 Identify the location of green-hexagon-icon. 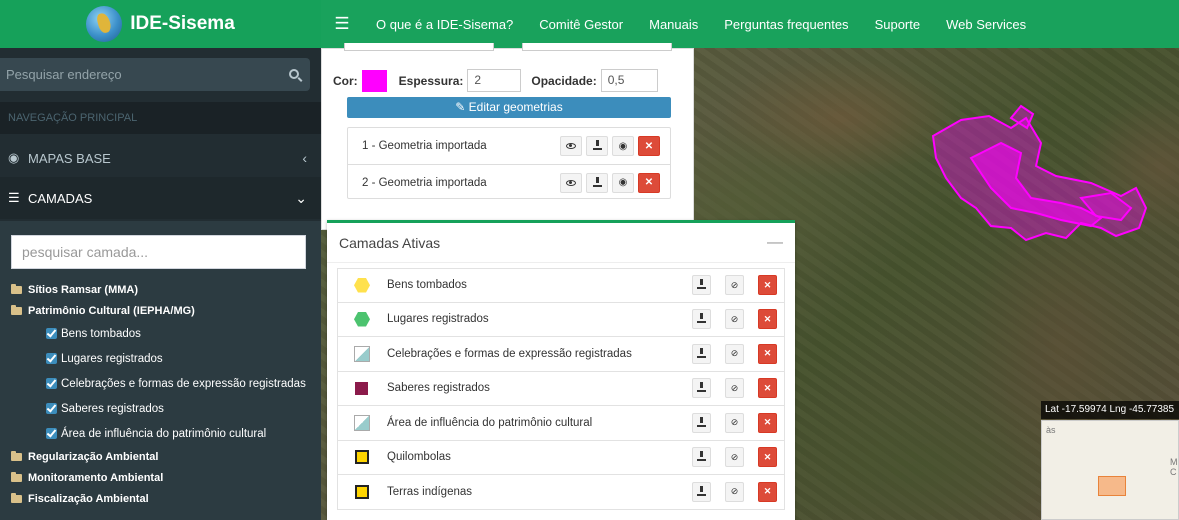
(362, 319).